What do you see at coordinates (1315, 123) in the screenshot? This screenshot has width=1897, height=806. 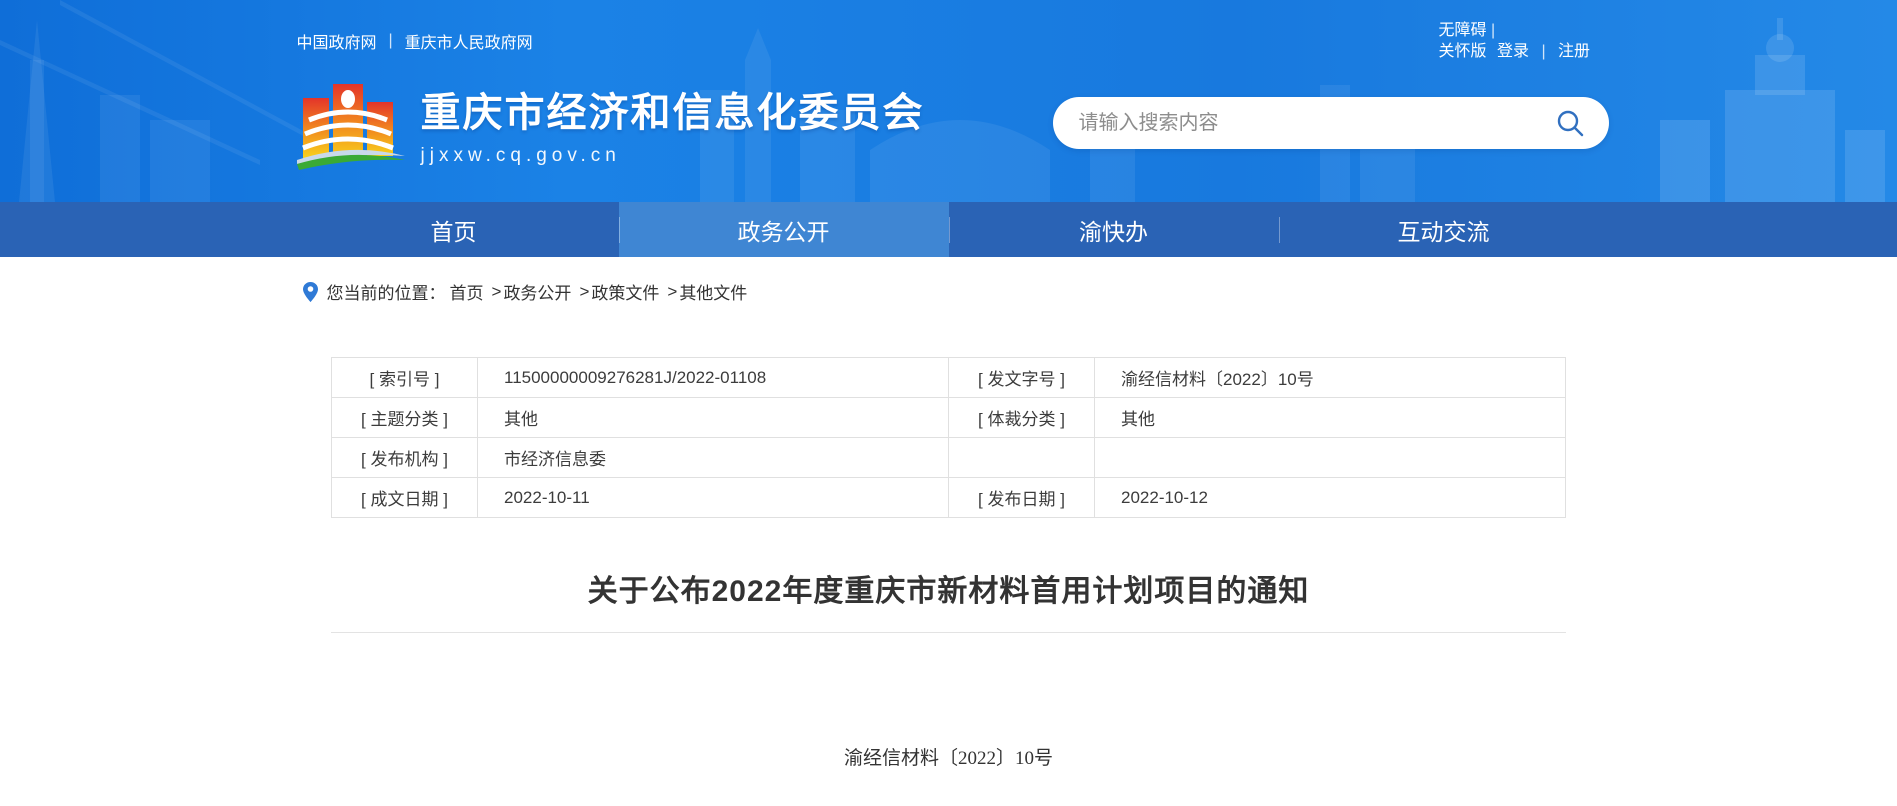 I see `search-input` at bounding box center [1315, 123].